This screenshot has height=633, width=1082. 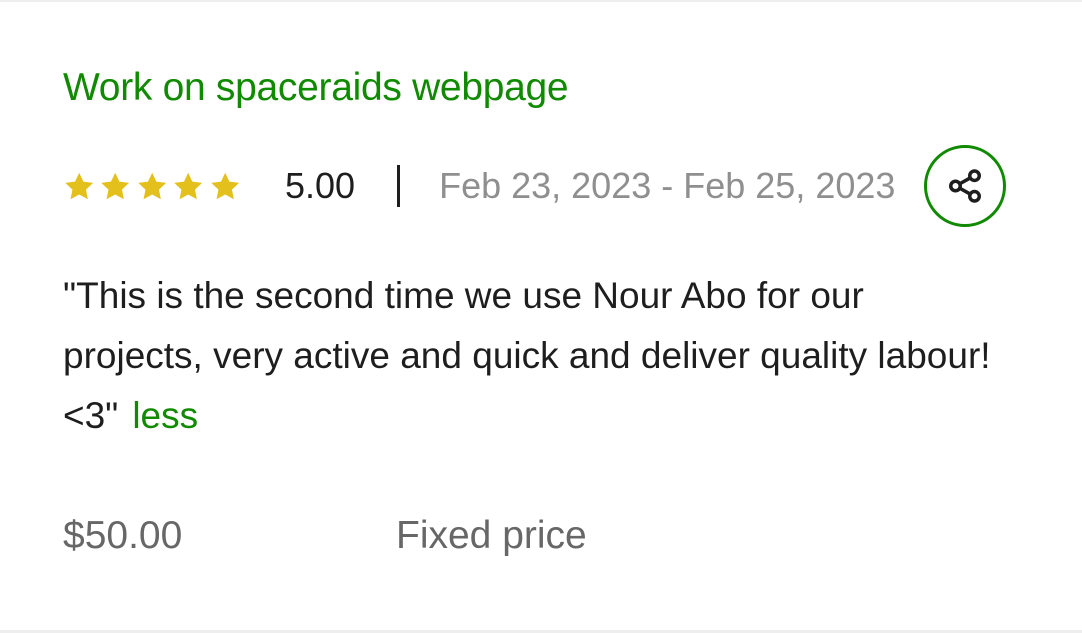 What do you see at coordinates (165, 415) in the screenshot?
I see `less-toggle-link: less` at bounding box center [165, 415].